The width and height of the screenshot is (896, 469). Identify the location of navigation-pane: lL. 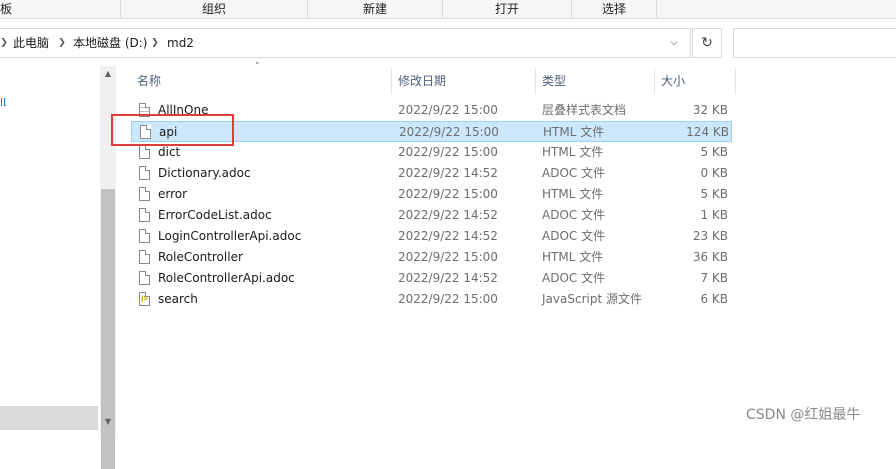
(50, 250).